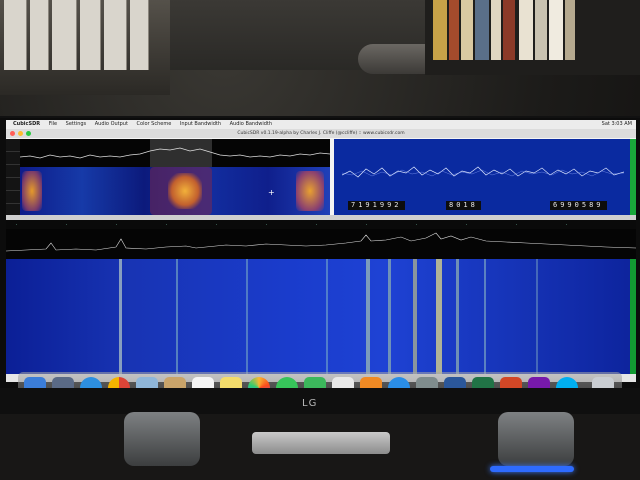  Describe the element at coordinates (320, 401) in the screenshot. I see `monitor-chin` at that location.